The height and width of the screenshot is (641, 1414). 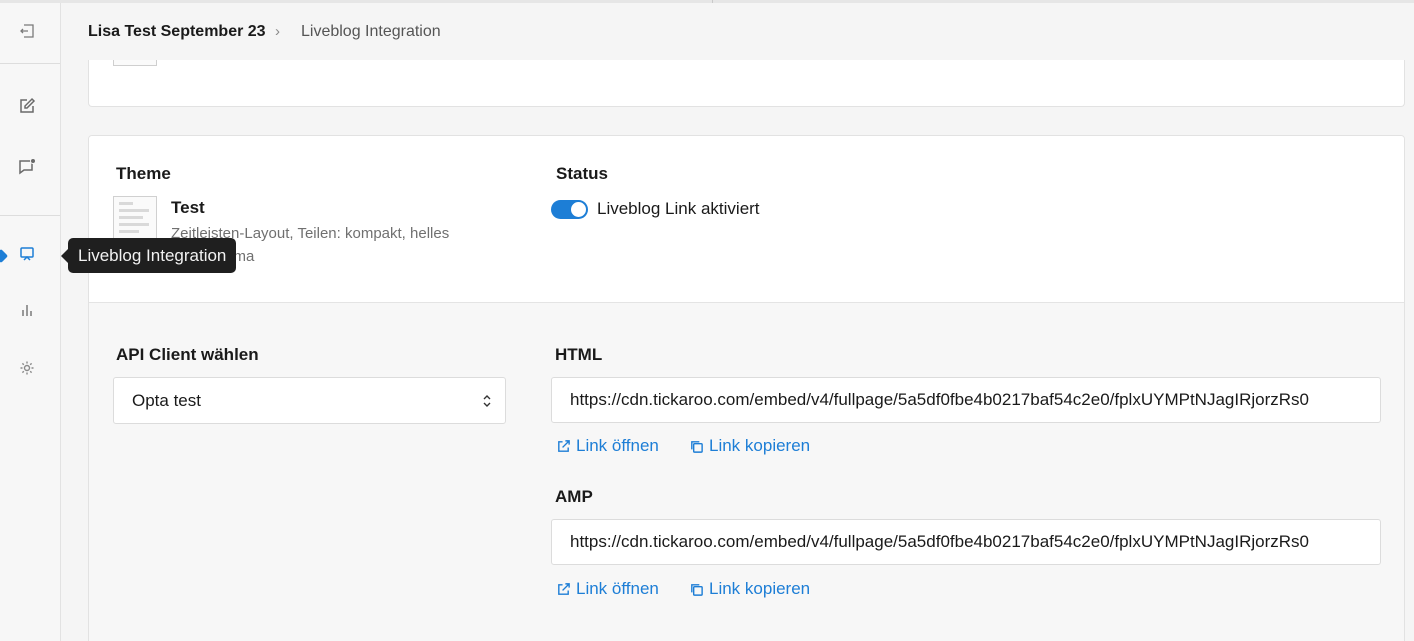 I want to click on amp-open-link: Link öffnen, so click(x=607, y=589).